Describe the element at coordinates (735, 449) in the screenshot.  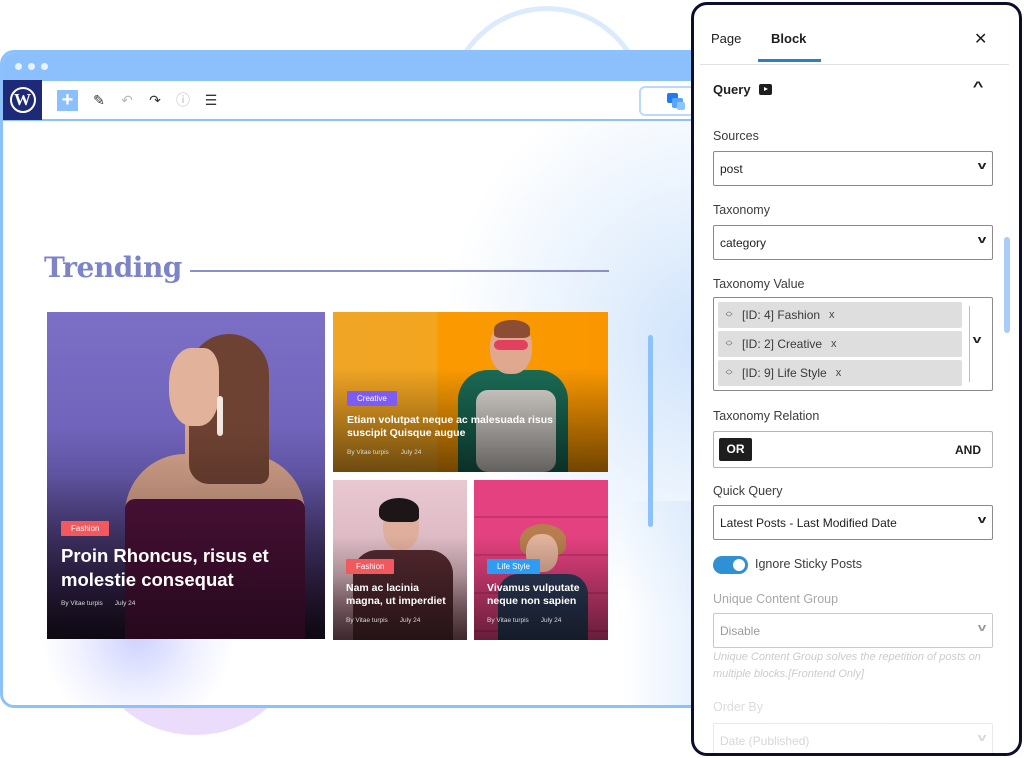
I see `relation-or-button: OR` at that location.